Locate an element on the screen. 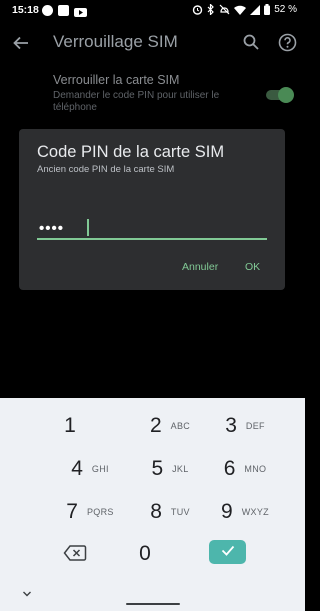 This screenshot has width=320, height=611. check-icon is located at coordinates (228, 552).